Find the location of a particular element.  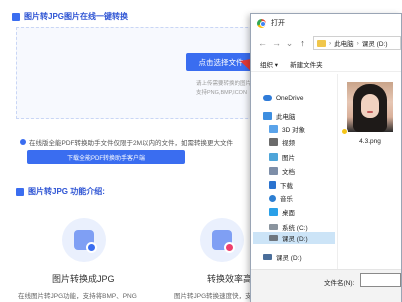

tree-item-label: 图片 is located at coordinates (288, 158).